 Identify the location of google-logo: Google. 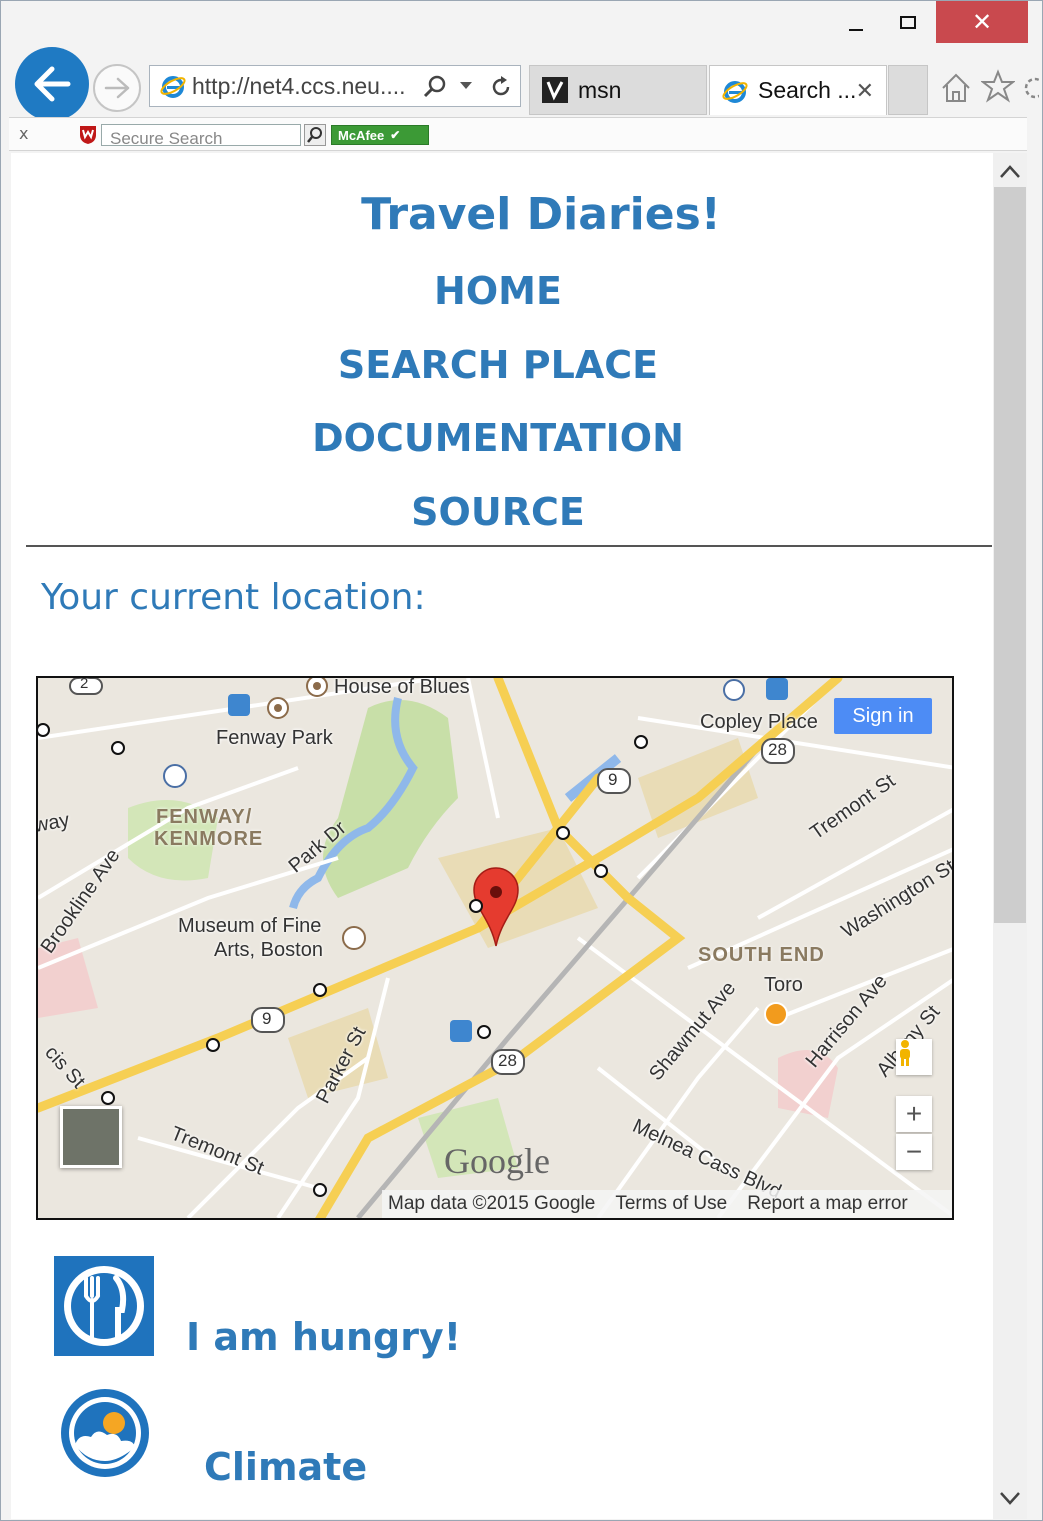
(497, 1161).